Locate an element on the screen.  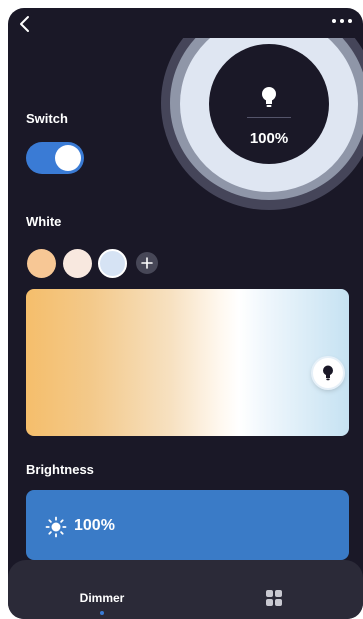
temperature-handle is located at coordinates (328, 373).